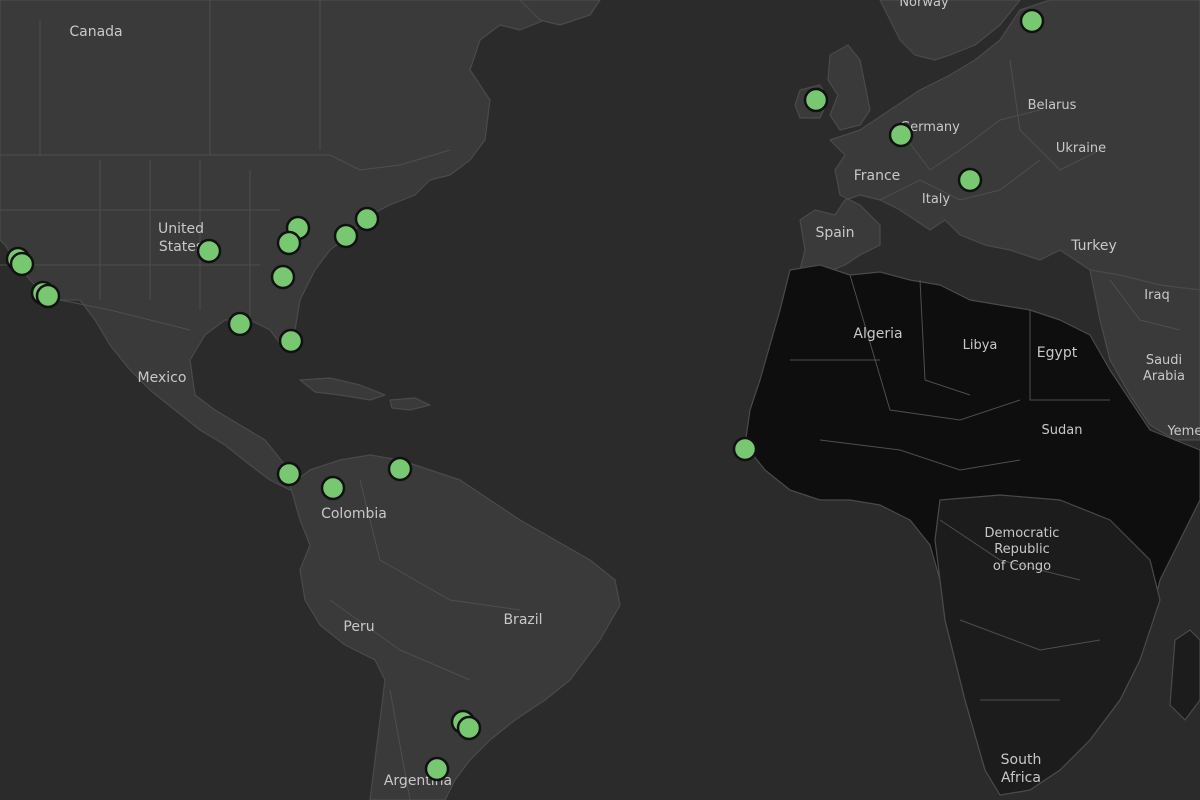 The image size is (1200, 800). I want to click on label-saudi-2: Arabia, so click(1164, 376).